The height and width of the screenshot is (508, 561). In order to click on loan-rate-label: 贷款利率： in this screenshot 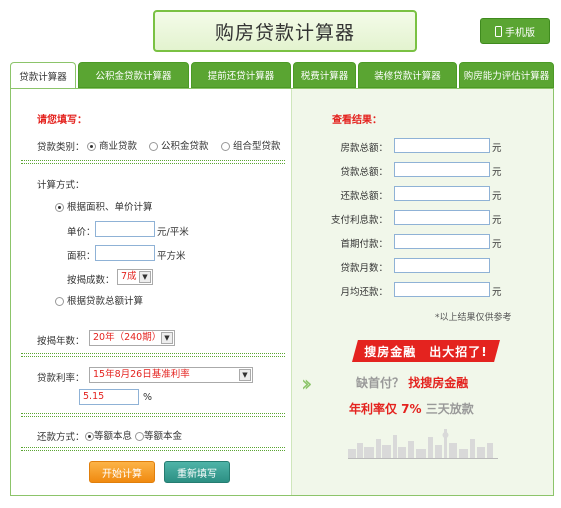, I will do `click(61, 378)`.